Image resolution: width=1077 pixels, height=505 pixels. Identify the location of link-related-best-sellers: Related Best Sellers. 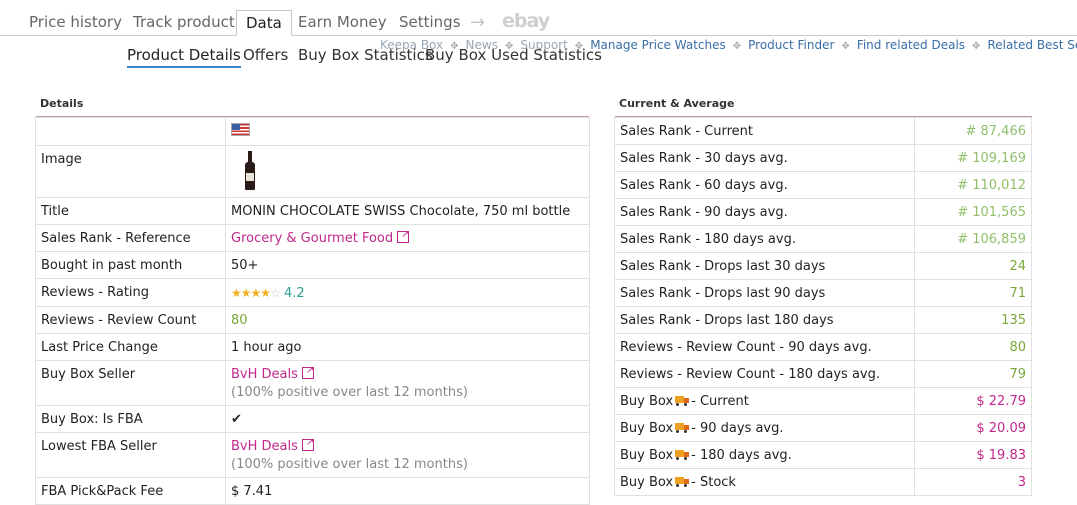
(1032, 45).